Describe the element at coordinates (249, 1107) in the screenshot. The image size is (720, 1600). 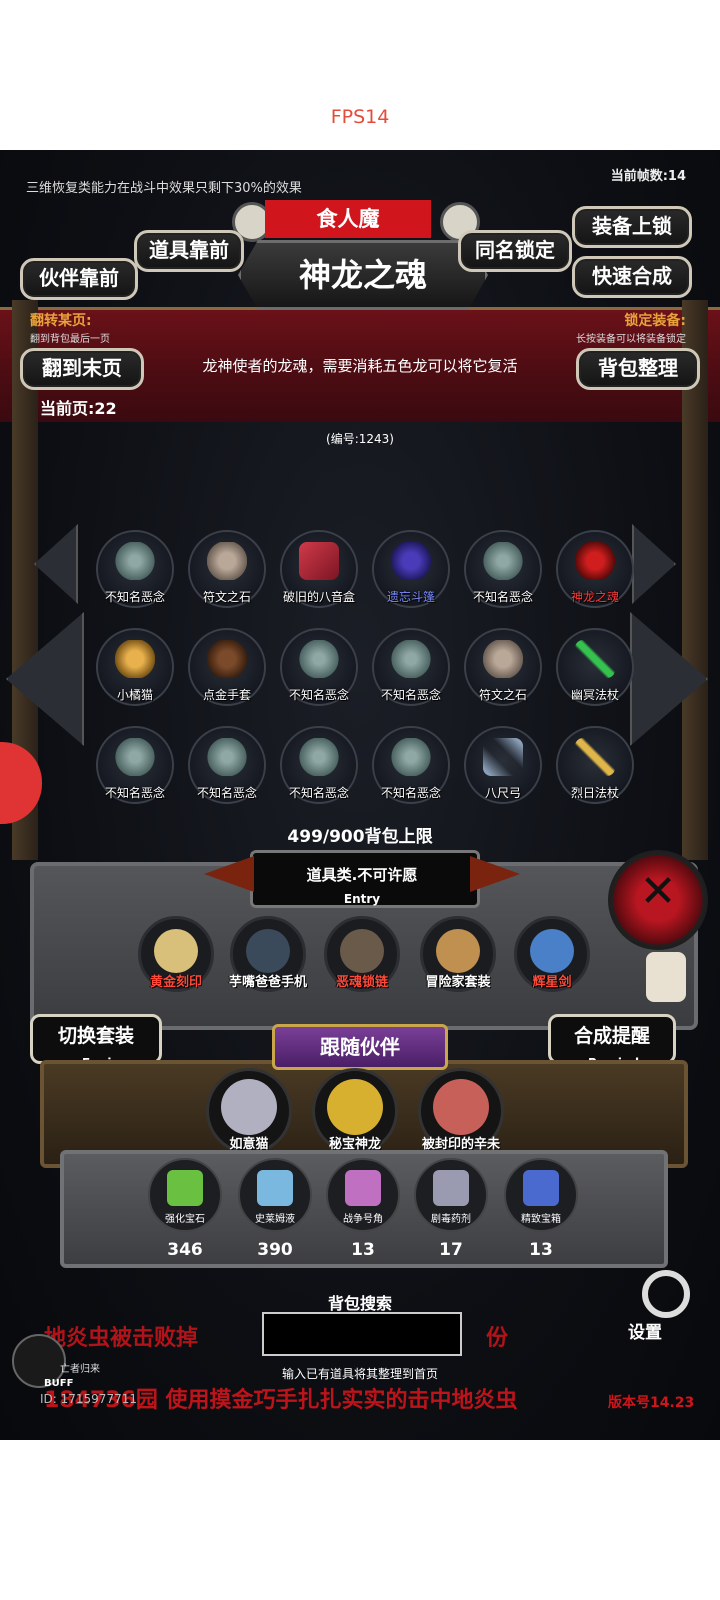
I see `nyan-cat-icon` at that location.